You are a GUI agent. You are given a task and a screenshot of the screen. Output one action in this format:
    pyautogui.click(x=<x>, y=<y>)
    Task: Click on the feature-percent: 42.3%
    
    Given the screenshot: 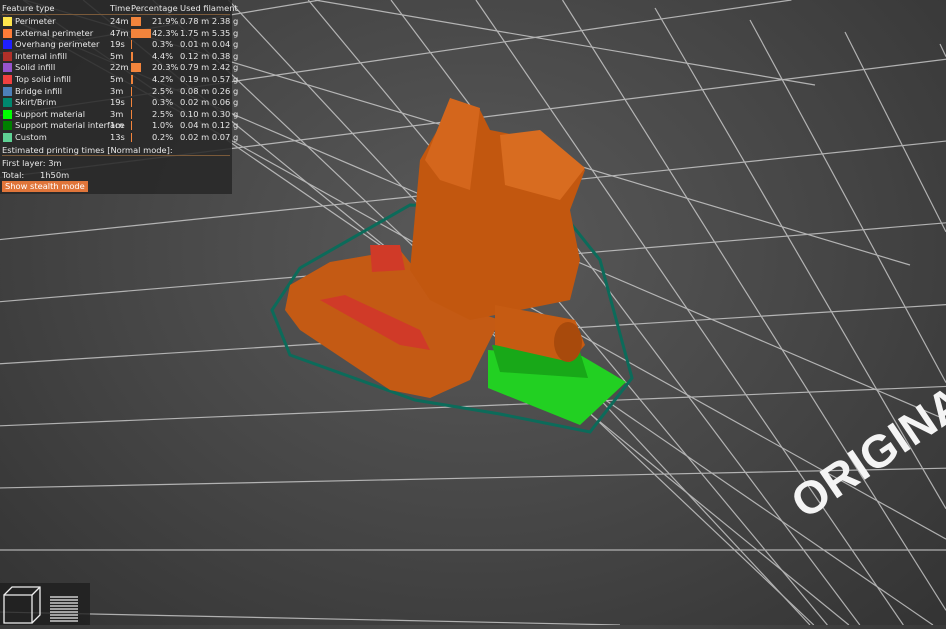 What is the action you would take?
    pyautogui.click(x=165, y=32)
    